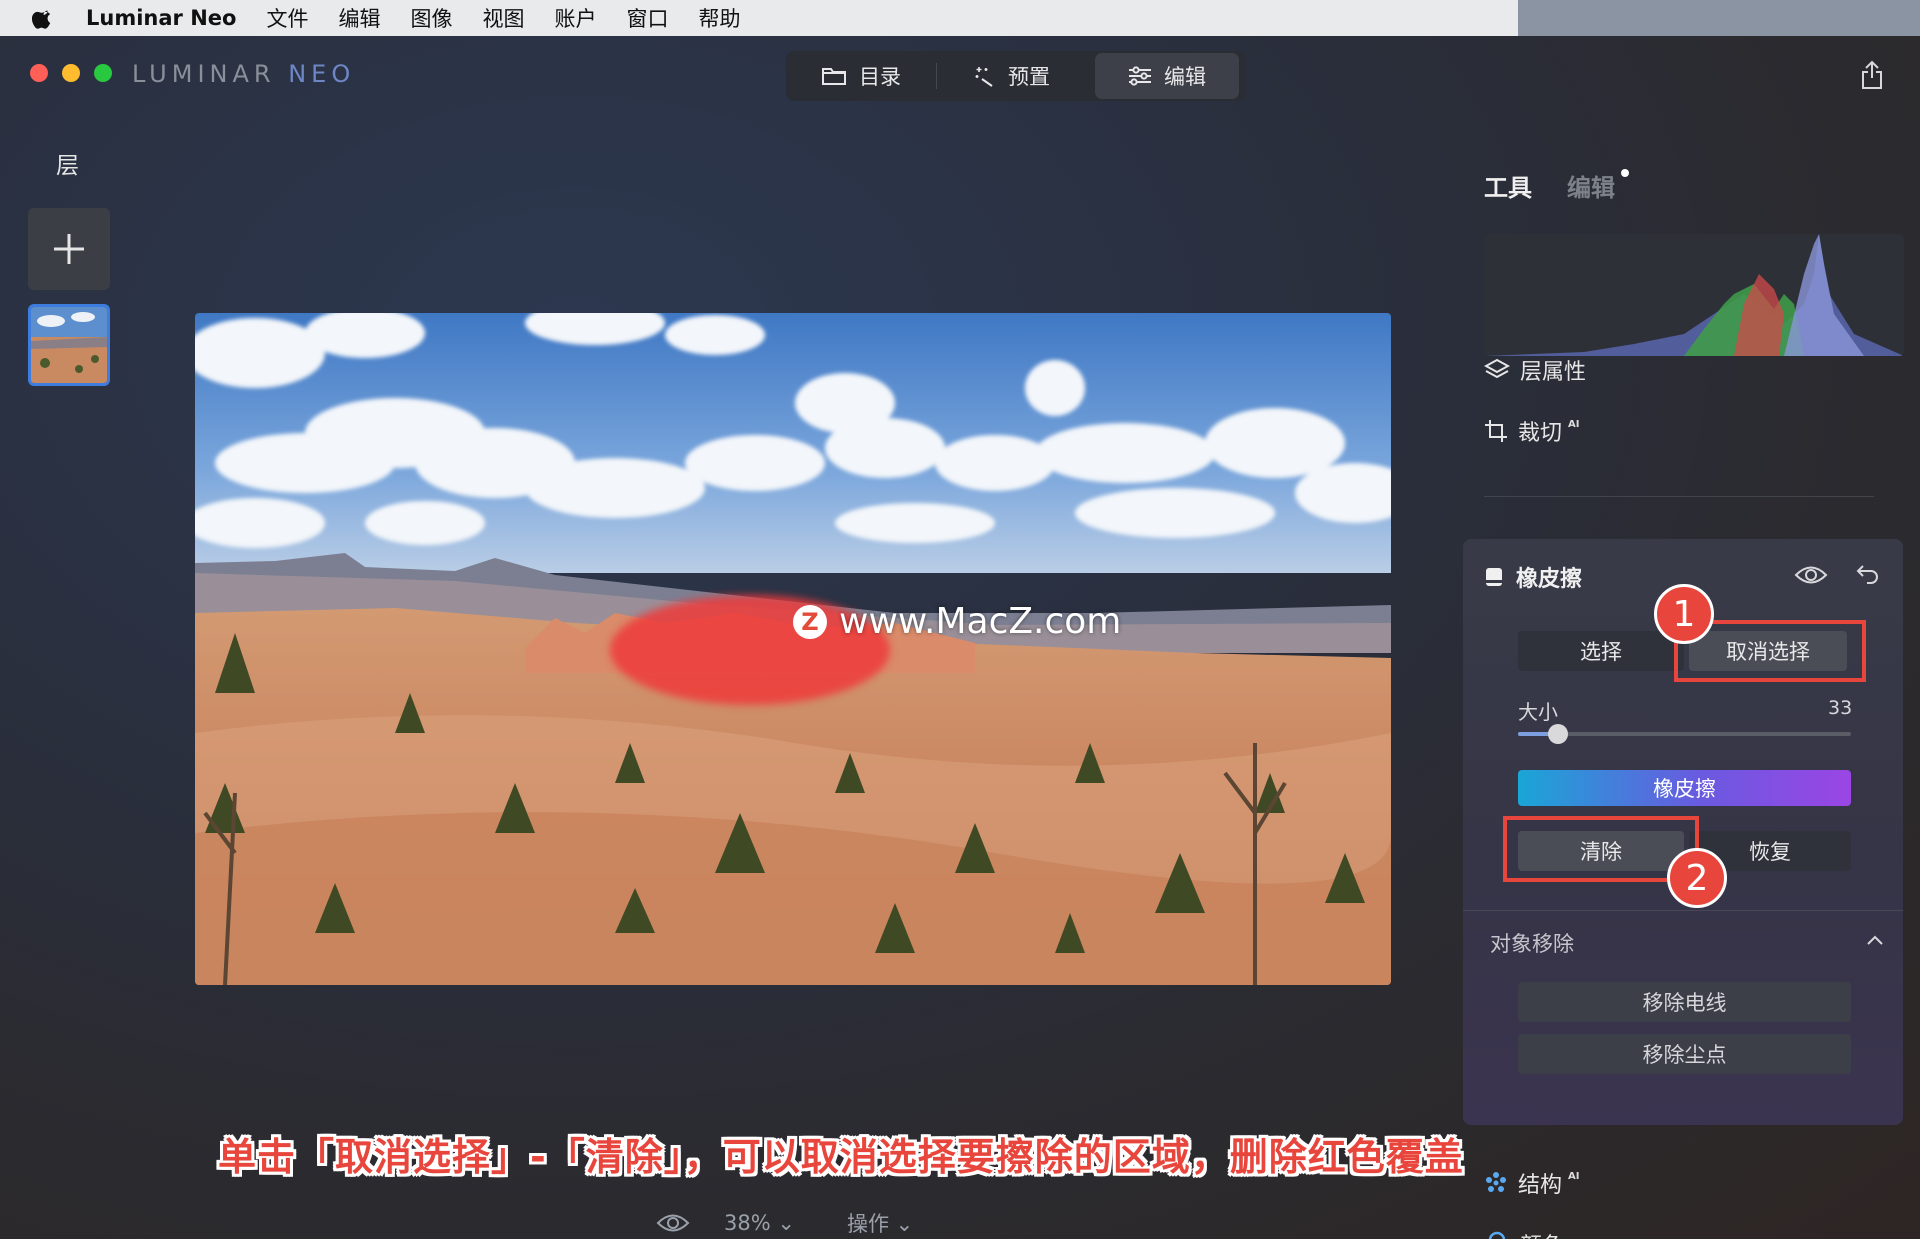 This screenshot has height=1239, width=1920. What do you see at coordinates (71, 73) in the screenshot?
I see `window-minimize-button` at bounding box center [71, 73].